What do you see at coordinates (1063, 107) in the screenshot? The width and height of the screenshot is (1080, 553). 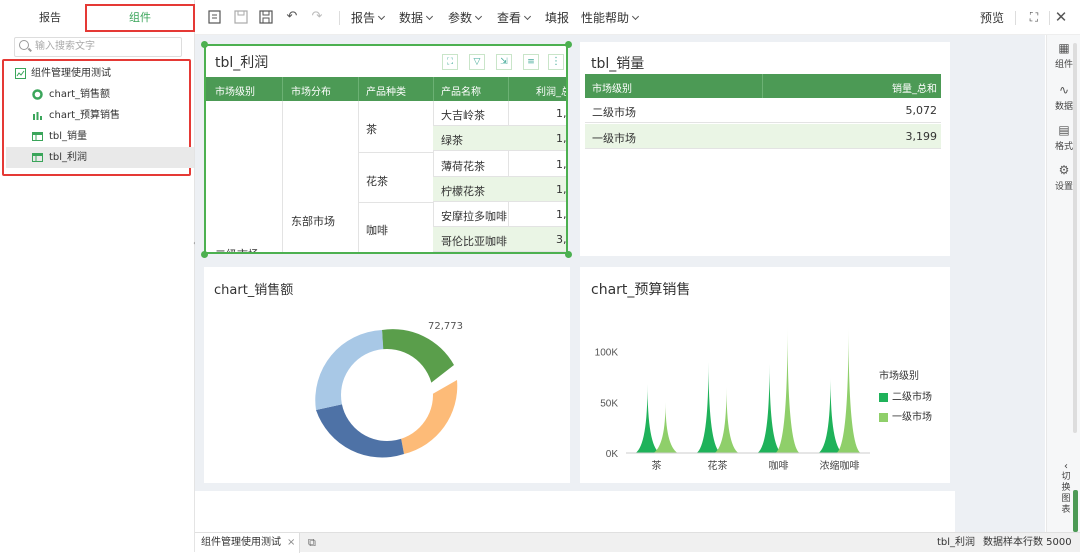 I see `rail-label: 数据` at bounding box center [1063, 107].